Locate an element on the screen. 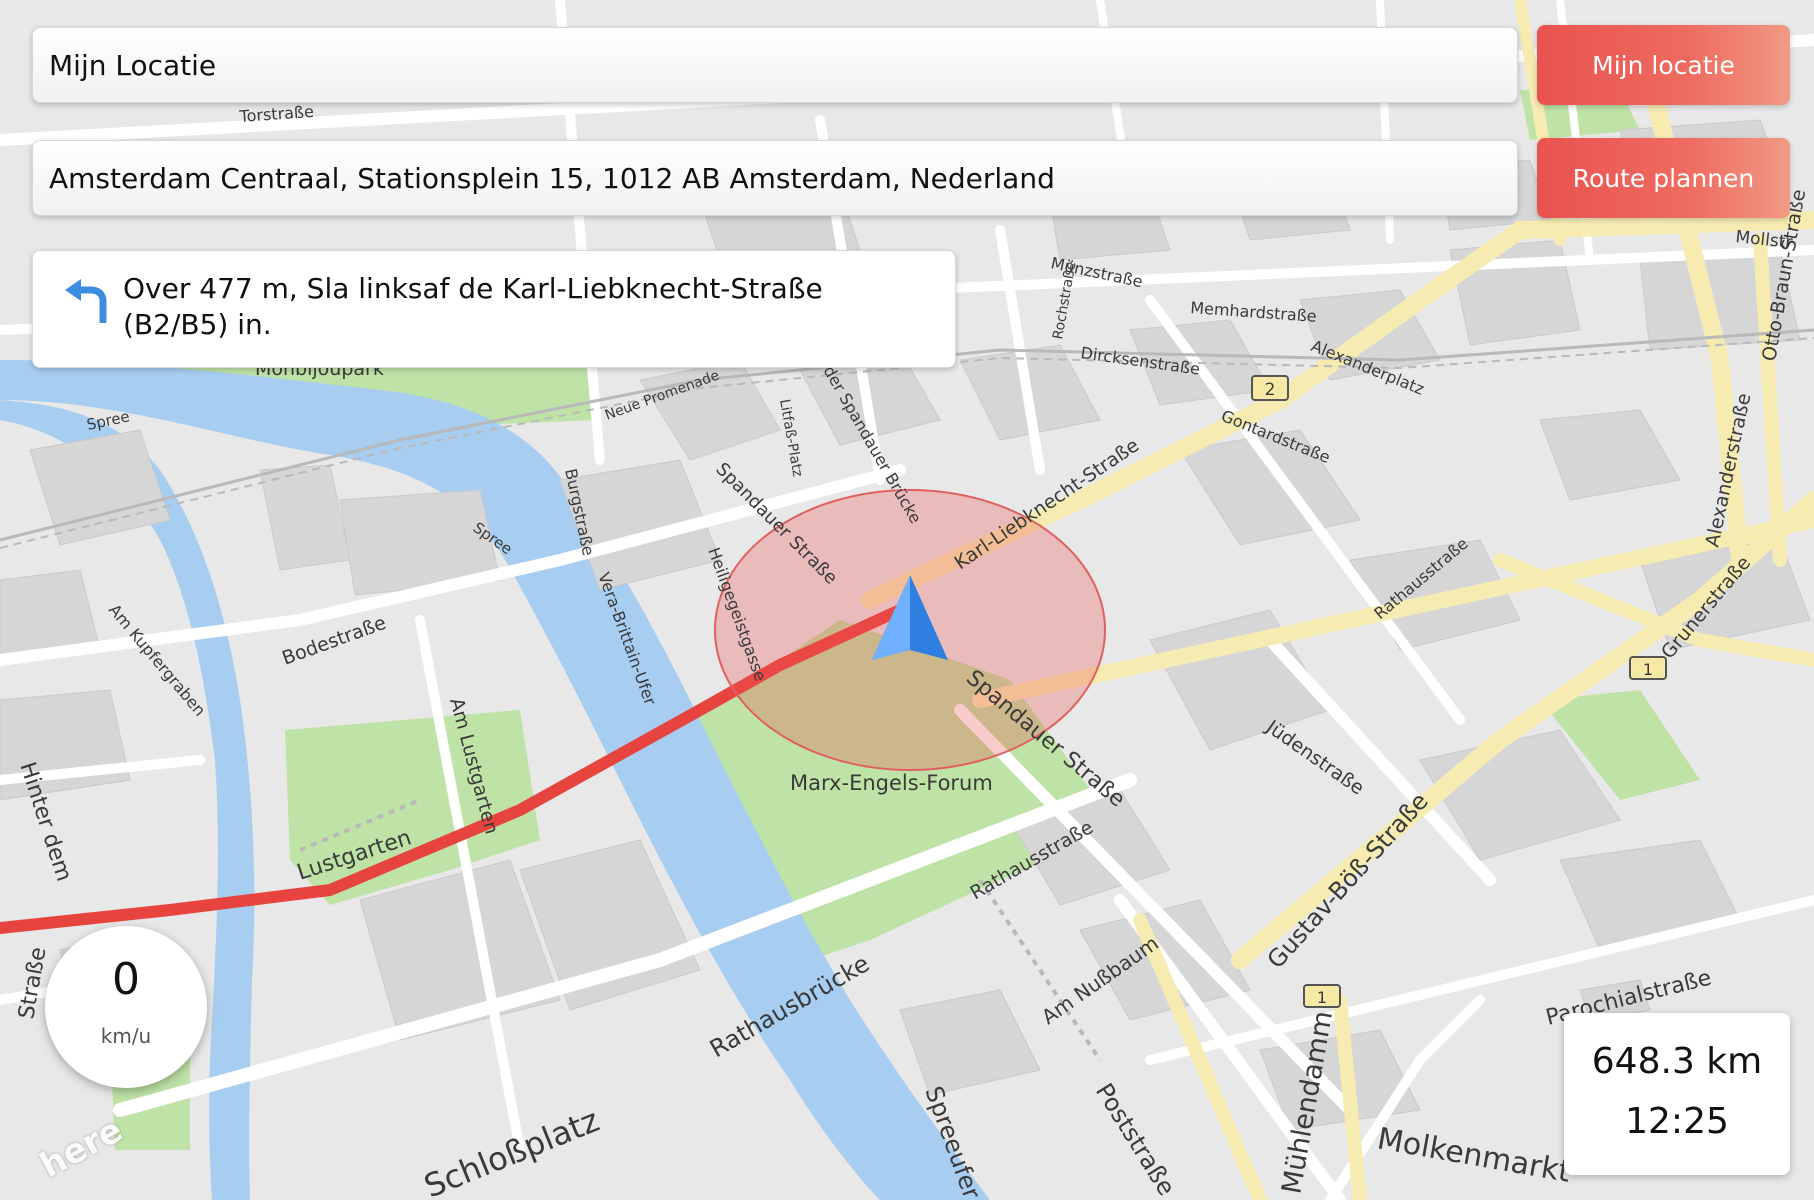  plan-route-button: Route plannen is located at coordinates (1663, 178).